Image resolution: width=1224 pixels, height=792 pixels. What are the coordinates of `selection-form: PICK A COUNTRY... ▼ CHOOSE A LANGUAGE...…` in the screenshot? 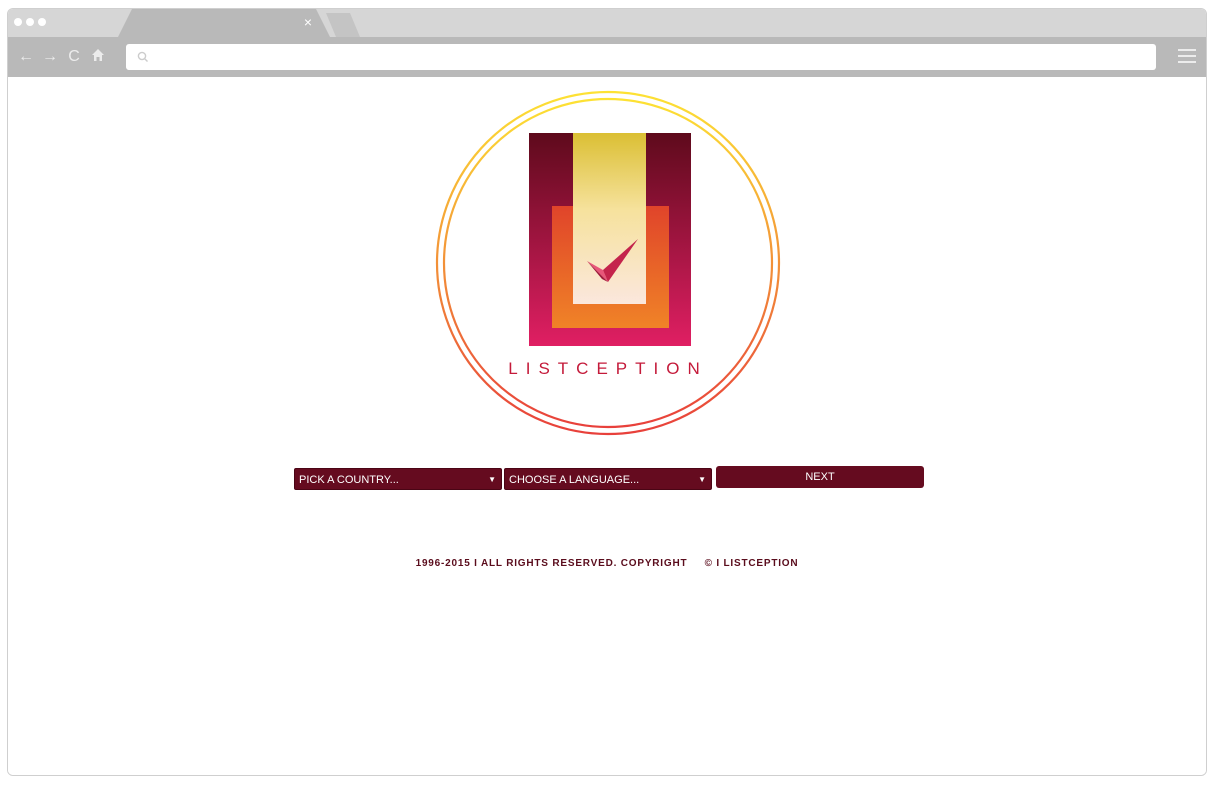 It's located at (609, 478).